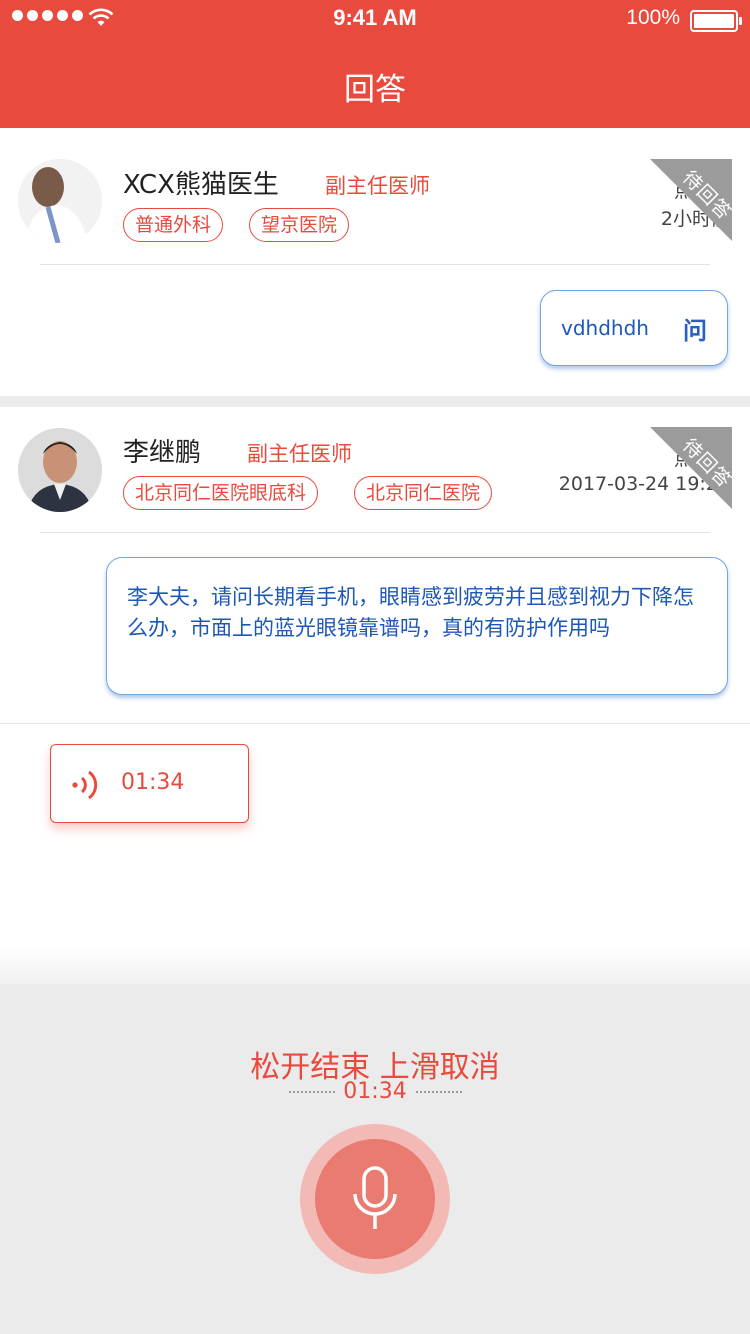 This screenshot has width=750, height=1334. I want to click on panel-shadow, so click(375, 965).